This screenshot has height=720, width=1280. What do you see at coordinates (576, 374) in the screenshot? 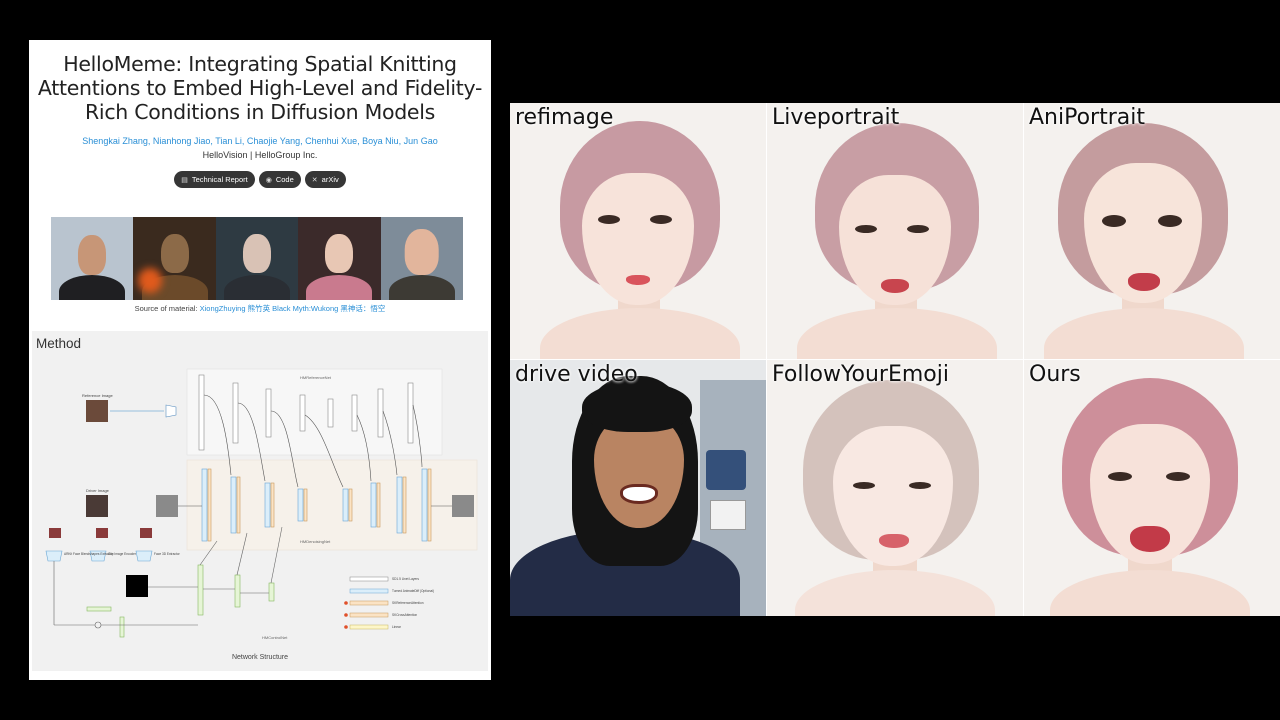
I see `label-drive-video: drive video` at bounding box center [576, 374].